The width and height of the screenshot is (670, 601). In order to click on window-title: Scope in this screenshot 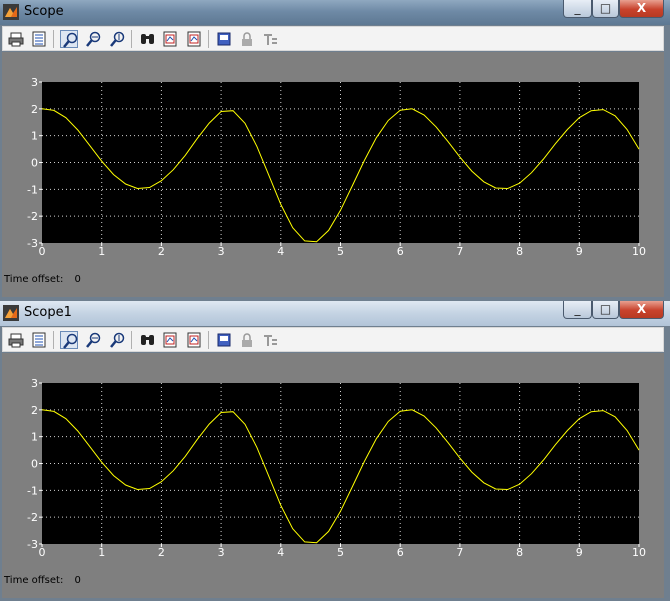, I will do `click(44, 11)`.